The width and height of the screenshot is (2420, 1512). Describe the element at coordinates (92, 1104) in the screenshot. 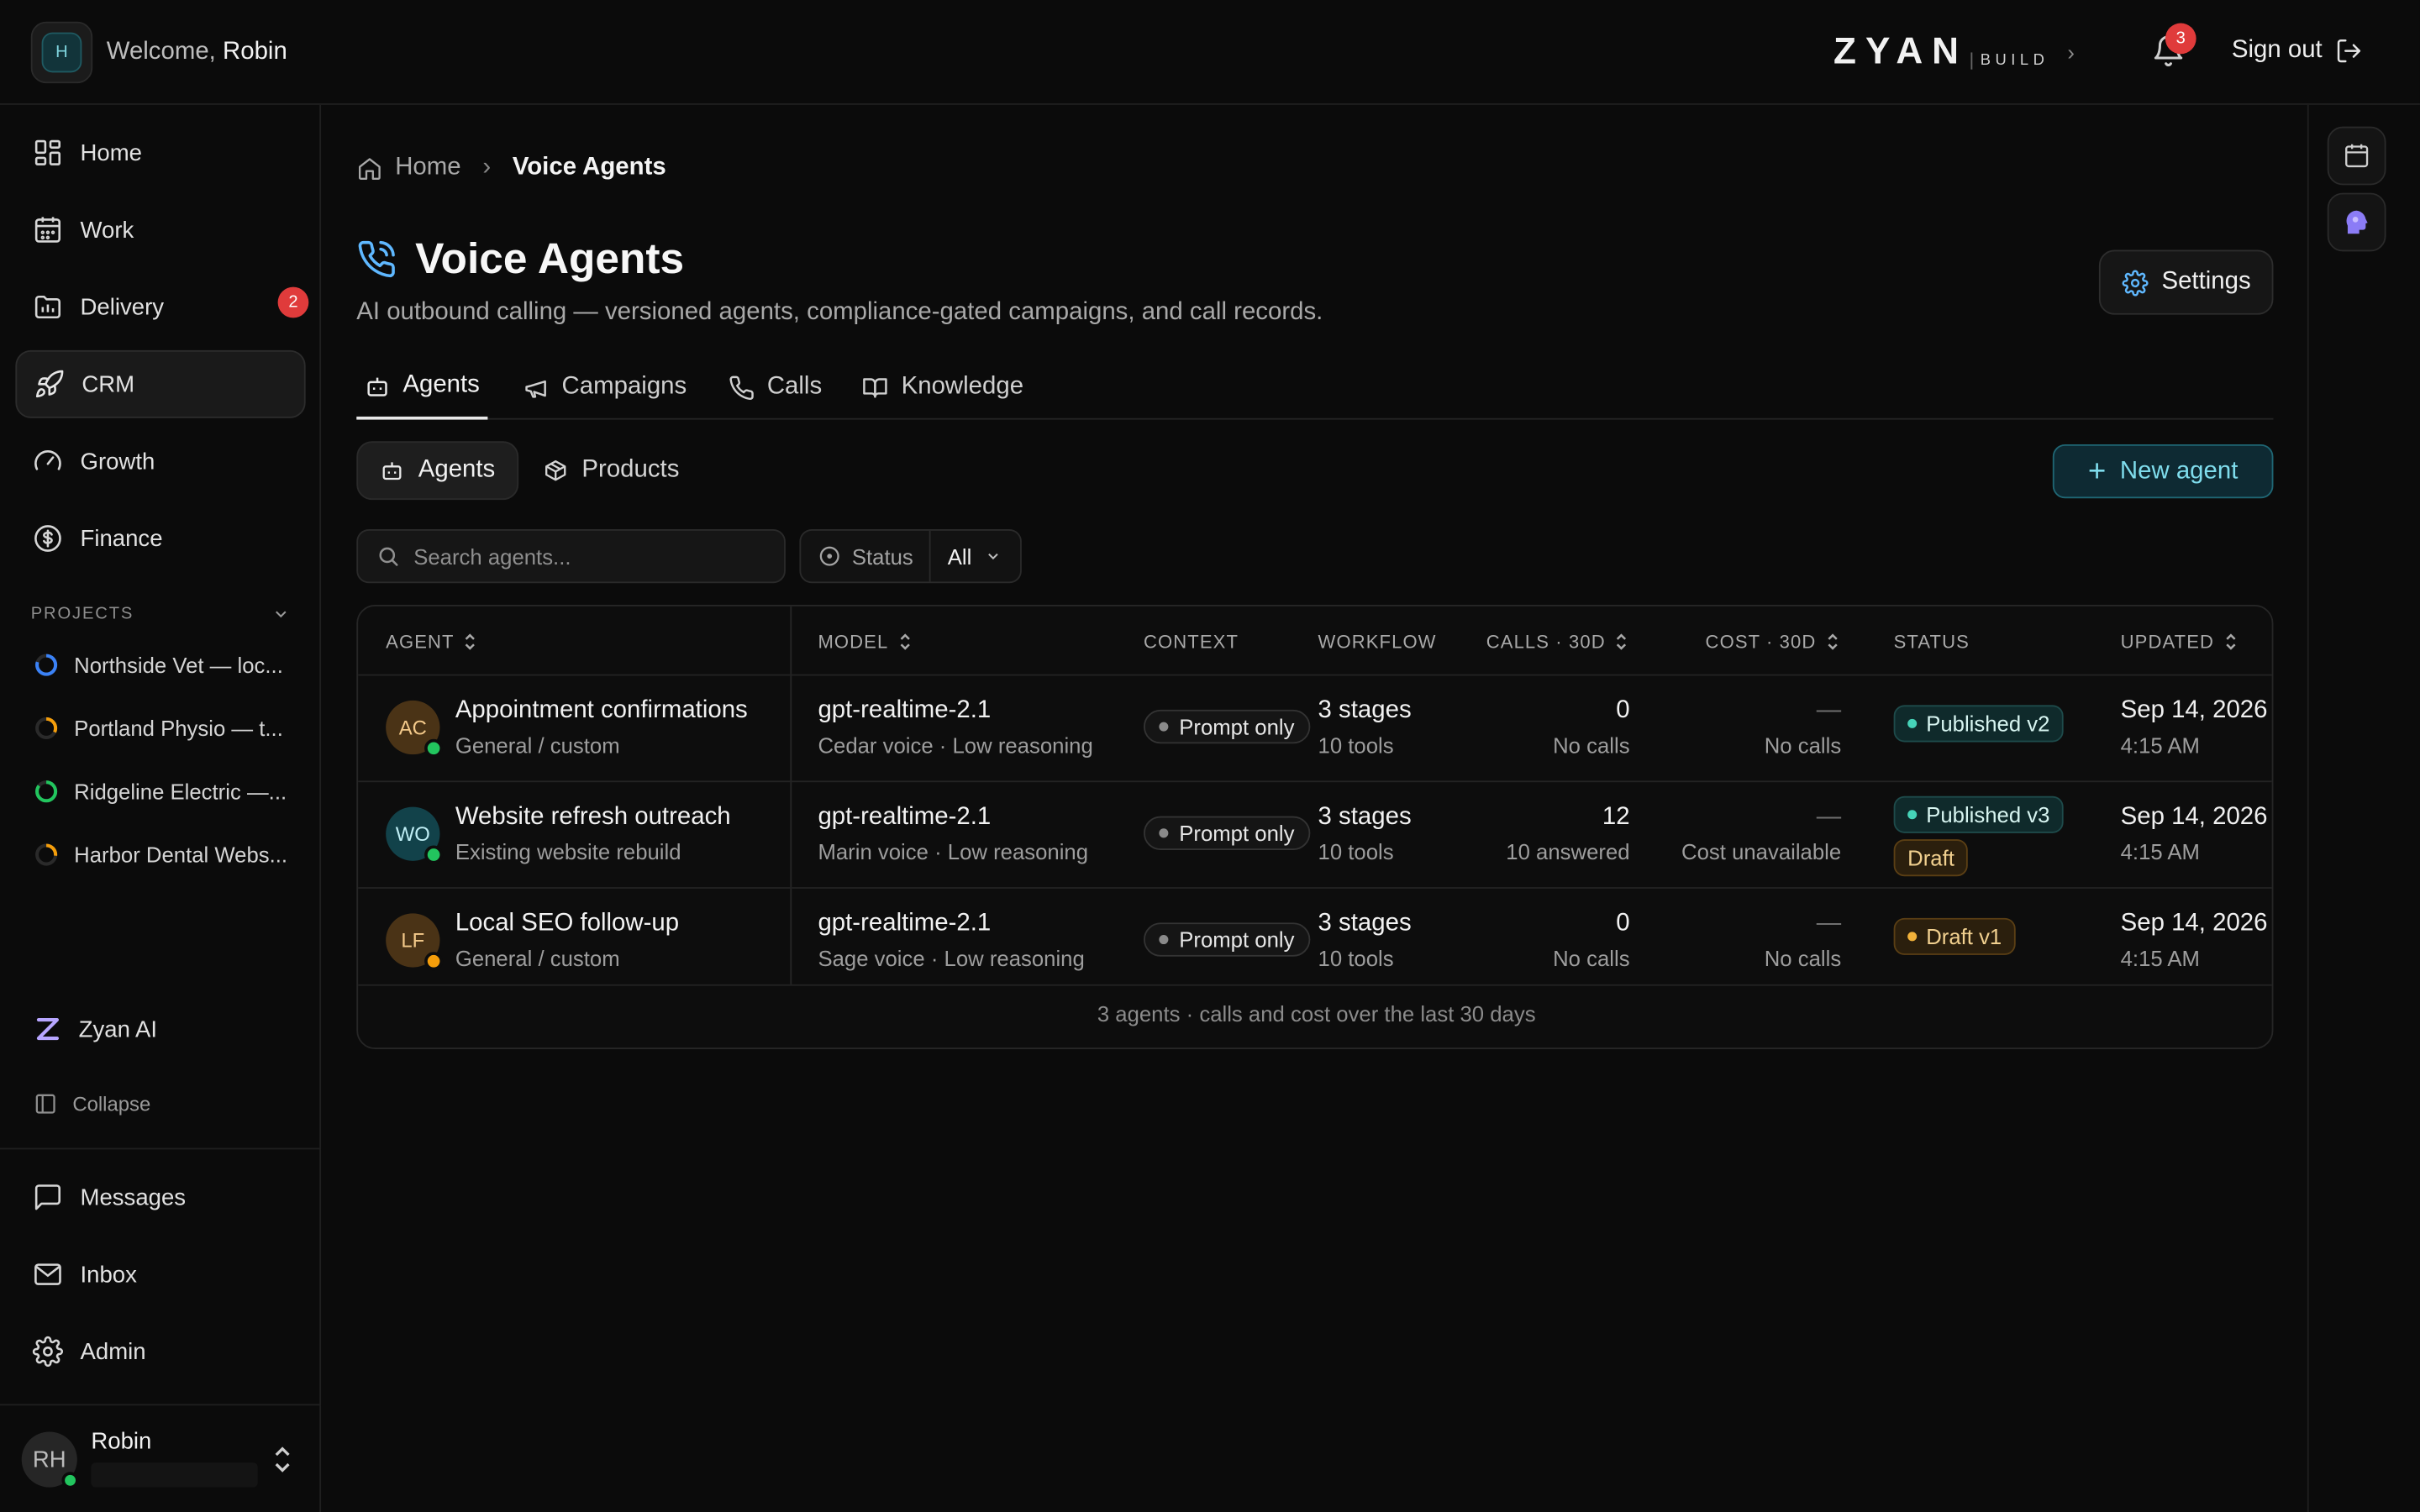

I see `collapse-button: Collapse` at that location.